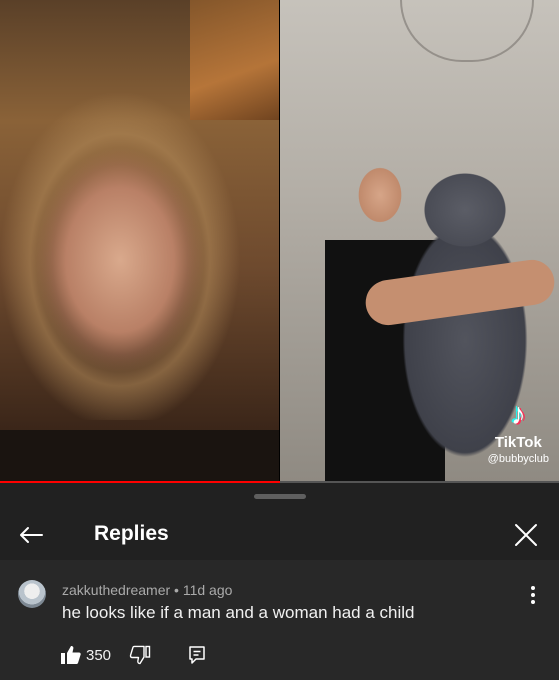 This screenshot has width=559, height=680. What do you see at coordinates (518, 414) in the screenshot?
I see `tiktok-logo-icon: ♪` at bounding box center [518, 414].